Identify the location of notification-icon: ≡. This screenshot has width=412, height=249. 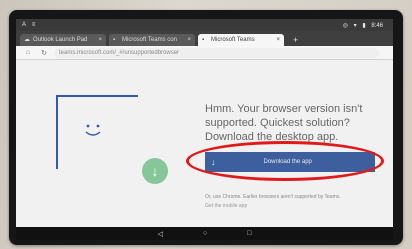
(33, 25).